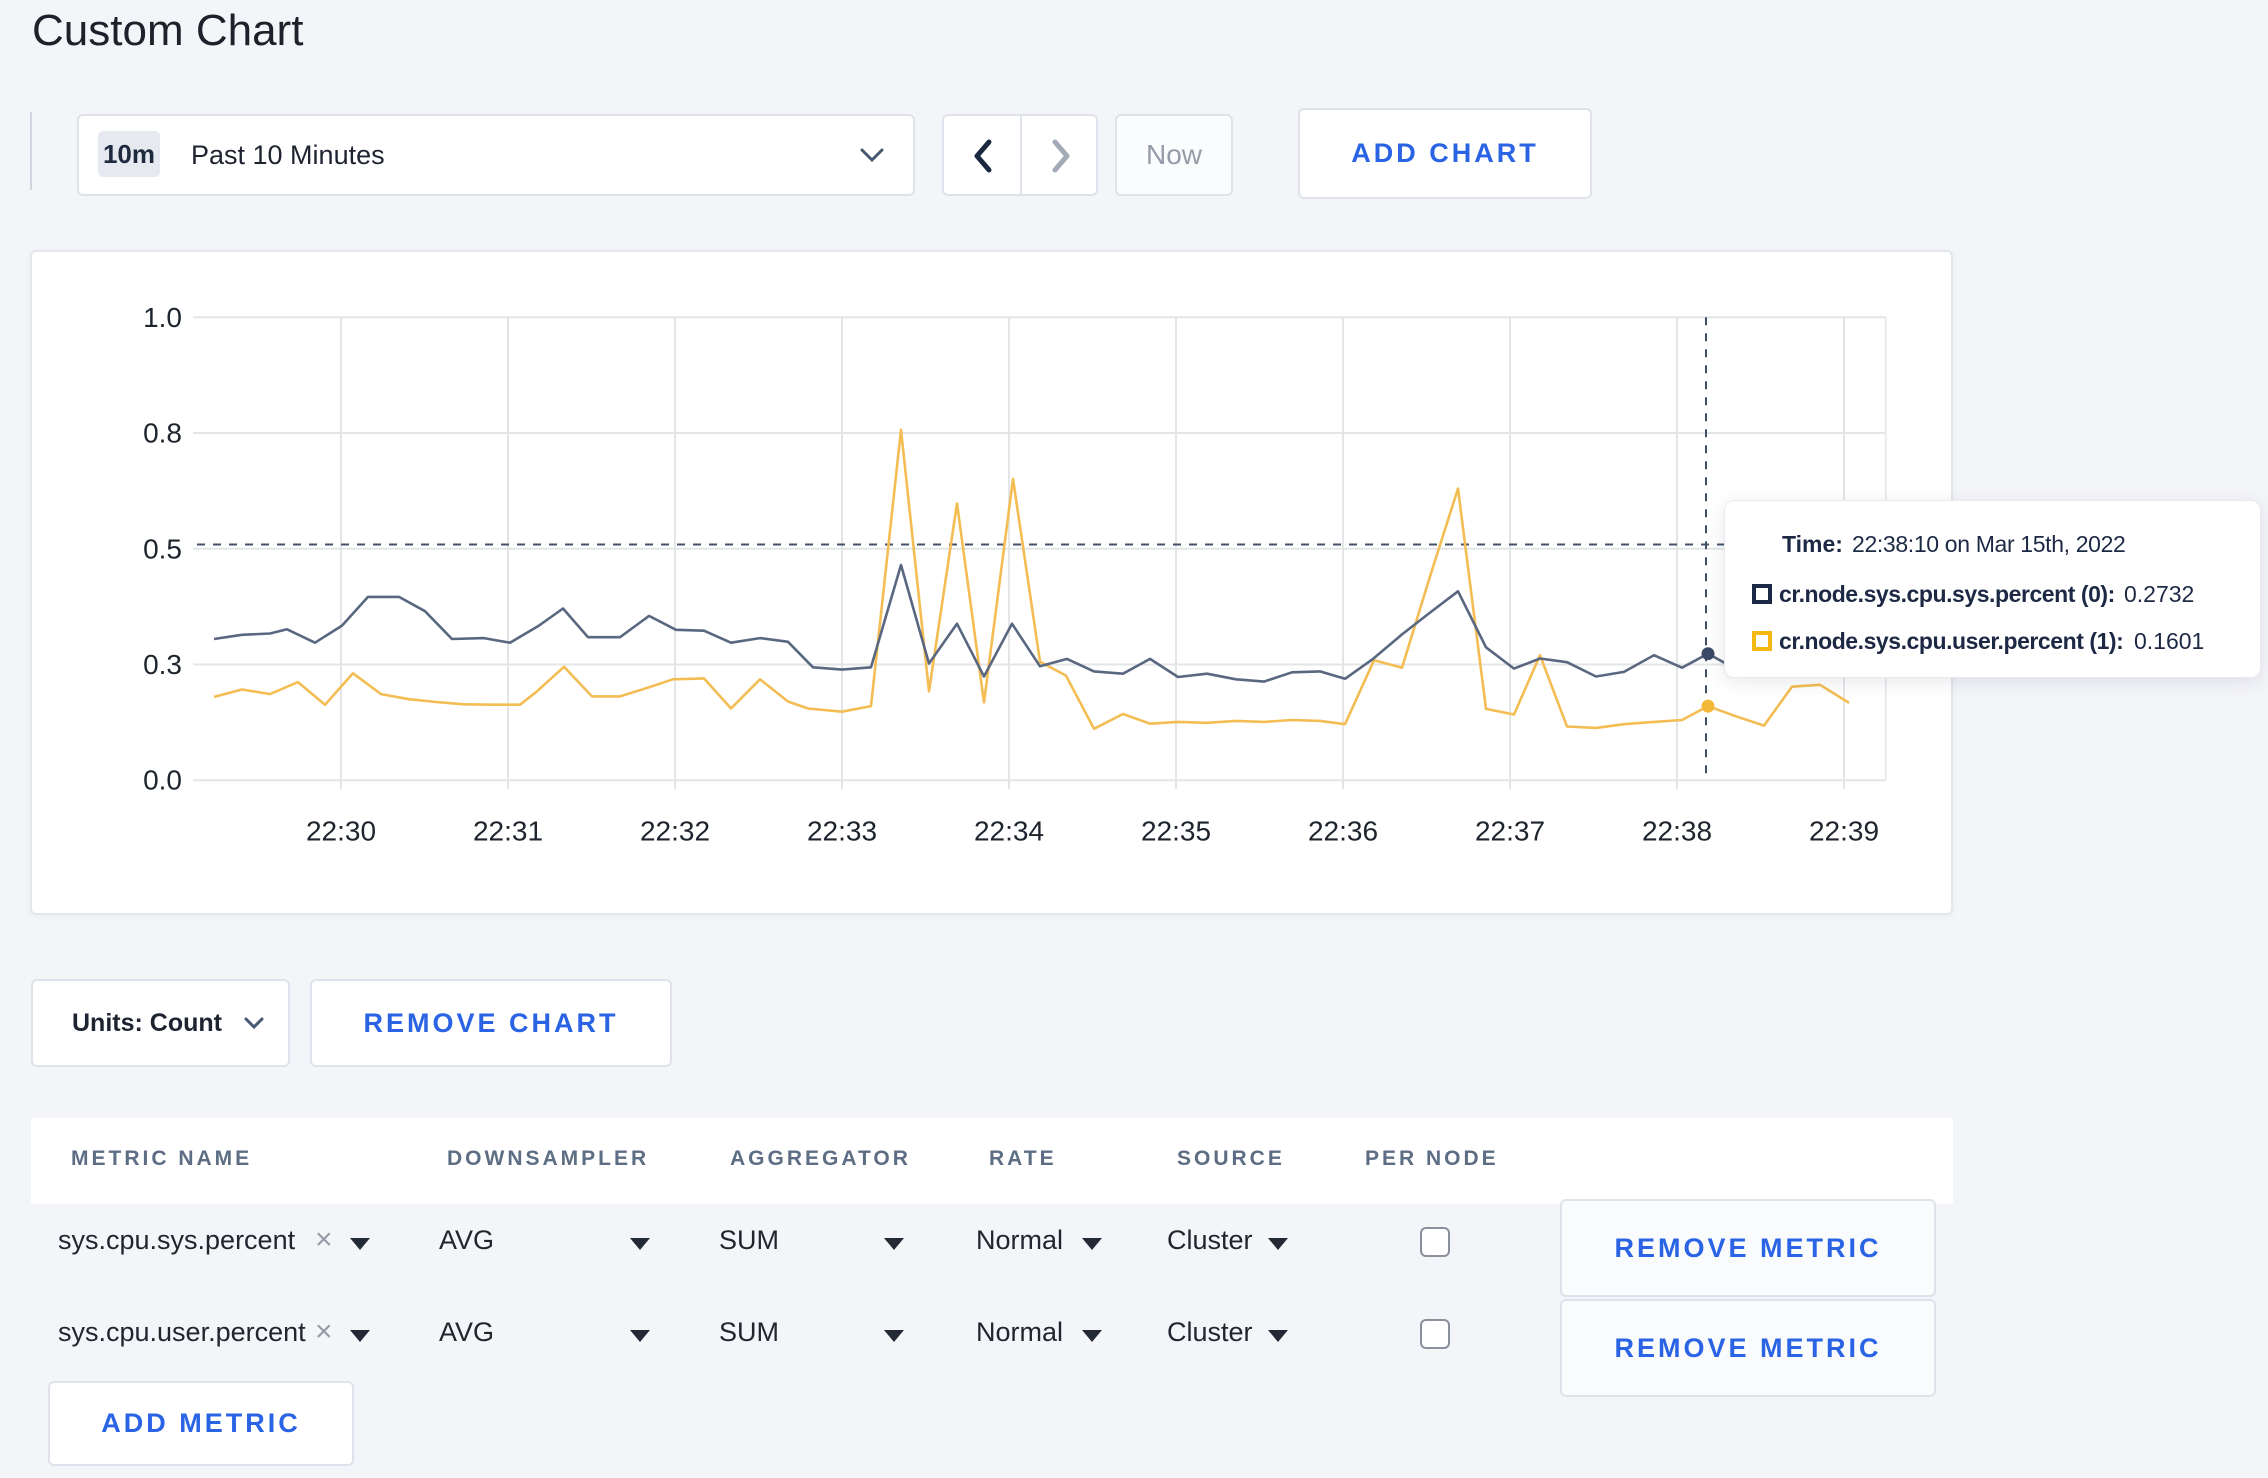 Image resolution: width=2268 pixels, height=1478 pixels. Describe the element at coordinates (341, 831) in the screenshot. I see `svg-text: 22:30` at that location.